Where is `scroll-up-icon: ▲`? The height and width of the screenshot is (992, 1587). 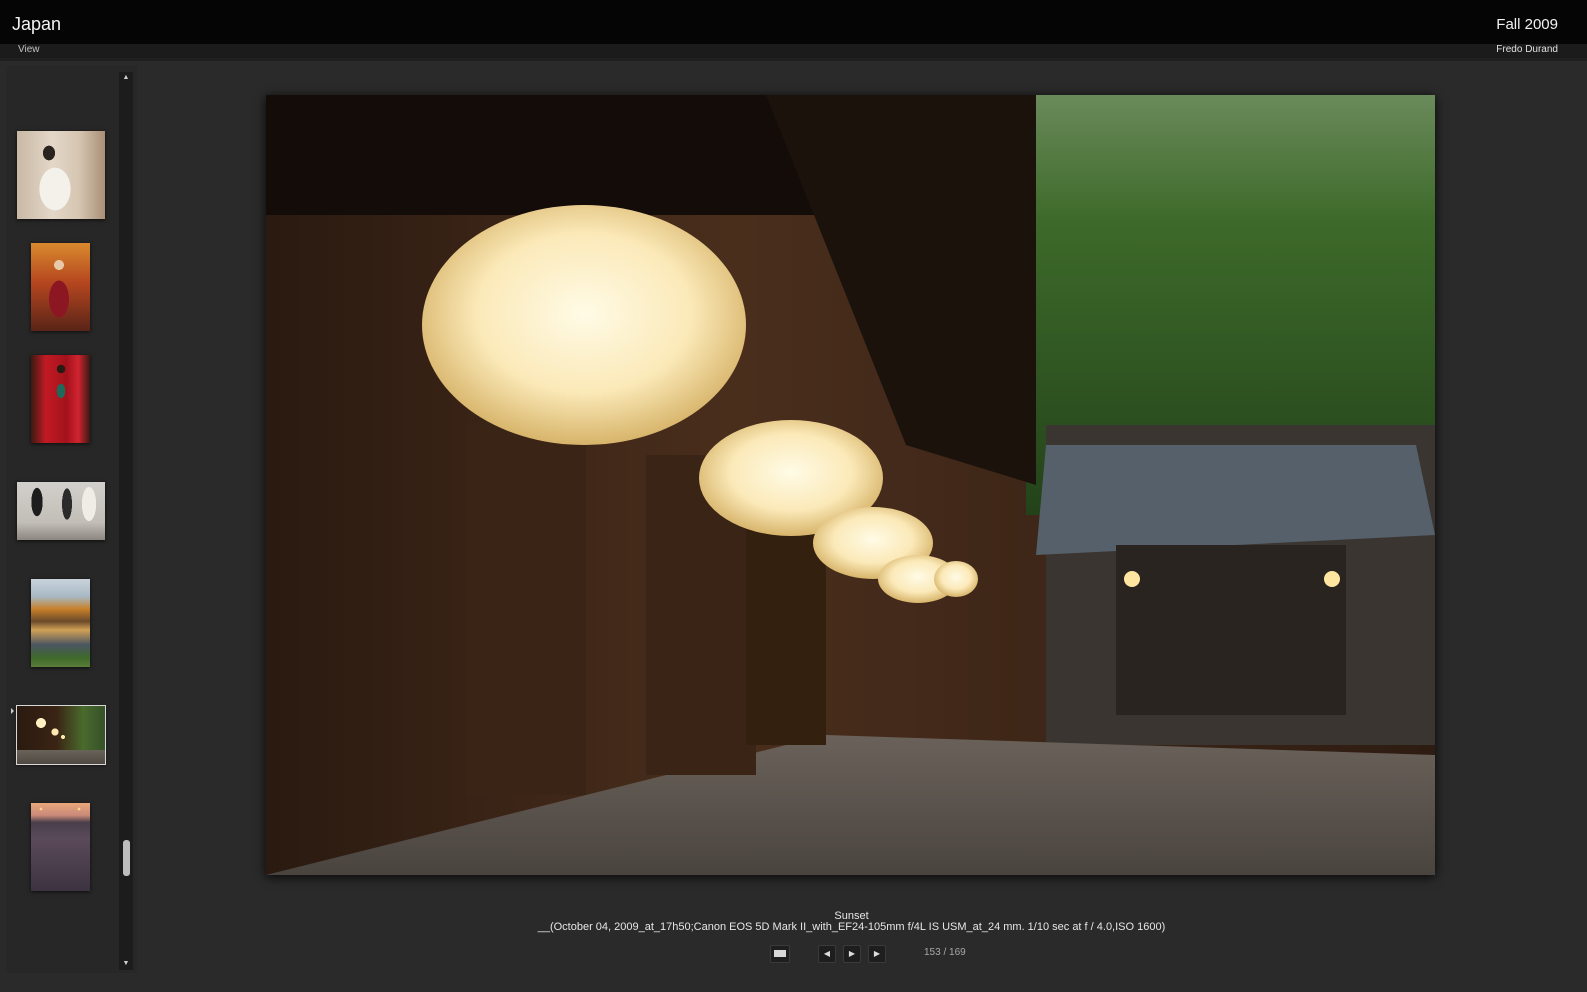
scroll-up-icon: ▲ is located at coordinates (126, 78).